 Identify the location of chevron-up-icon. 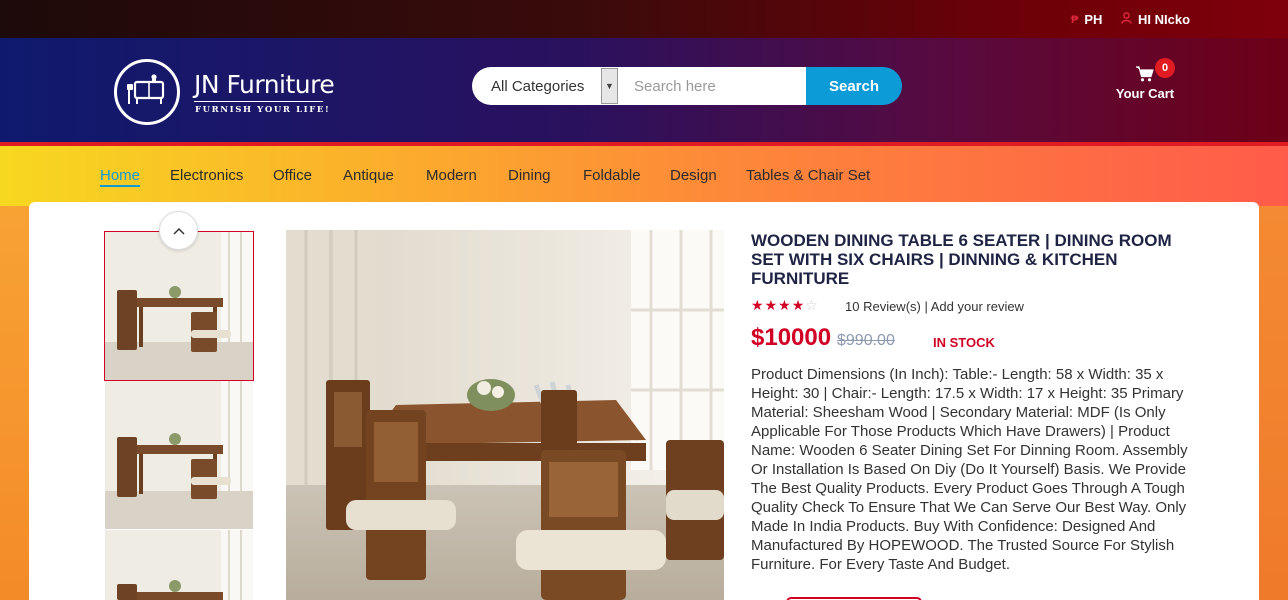
(178, 231).